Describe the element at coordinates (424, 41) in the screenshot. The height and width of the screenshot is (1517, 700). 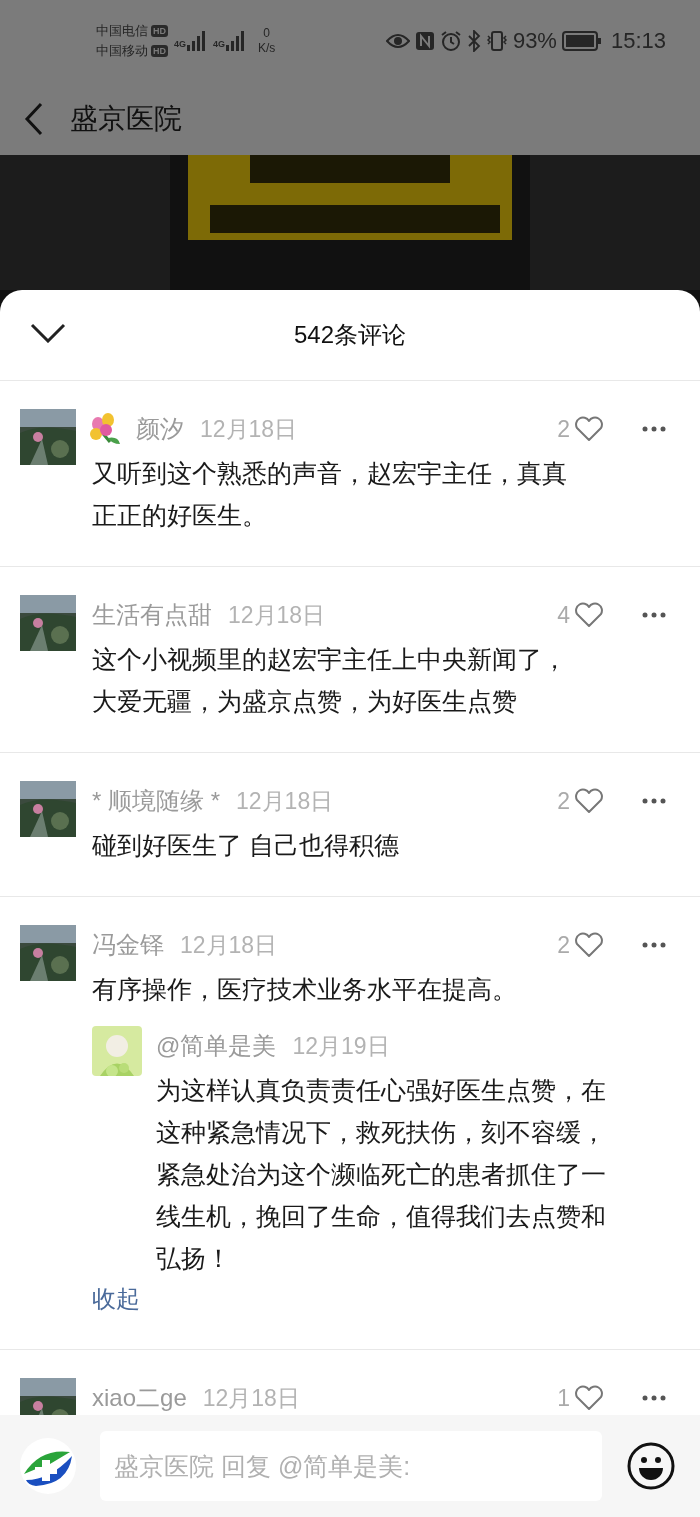
I see `nfc-icon` at that location.